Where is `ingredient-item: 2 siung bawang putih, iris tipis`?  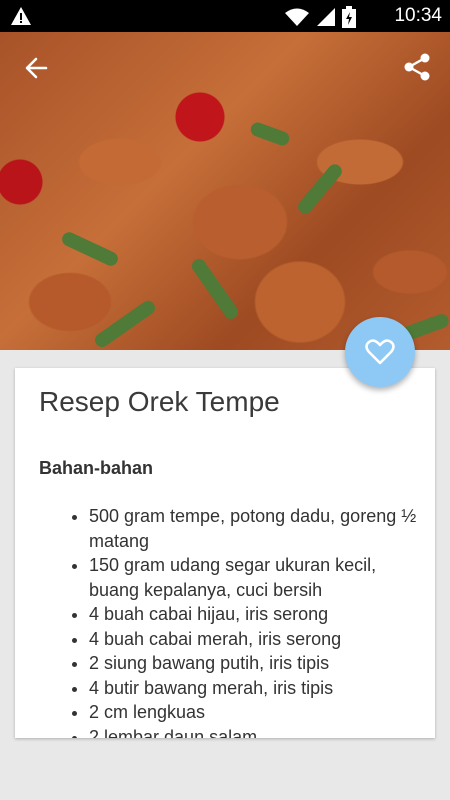 ingredient-item: 2 siung bawang putih, iris tipis is located at coordinates (259, 663).